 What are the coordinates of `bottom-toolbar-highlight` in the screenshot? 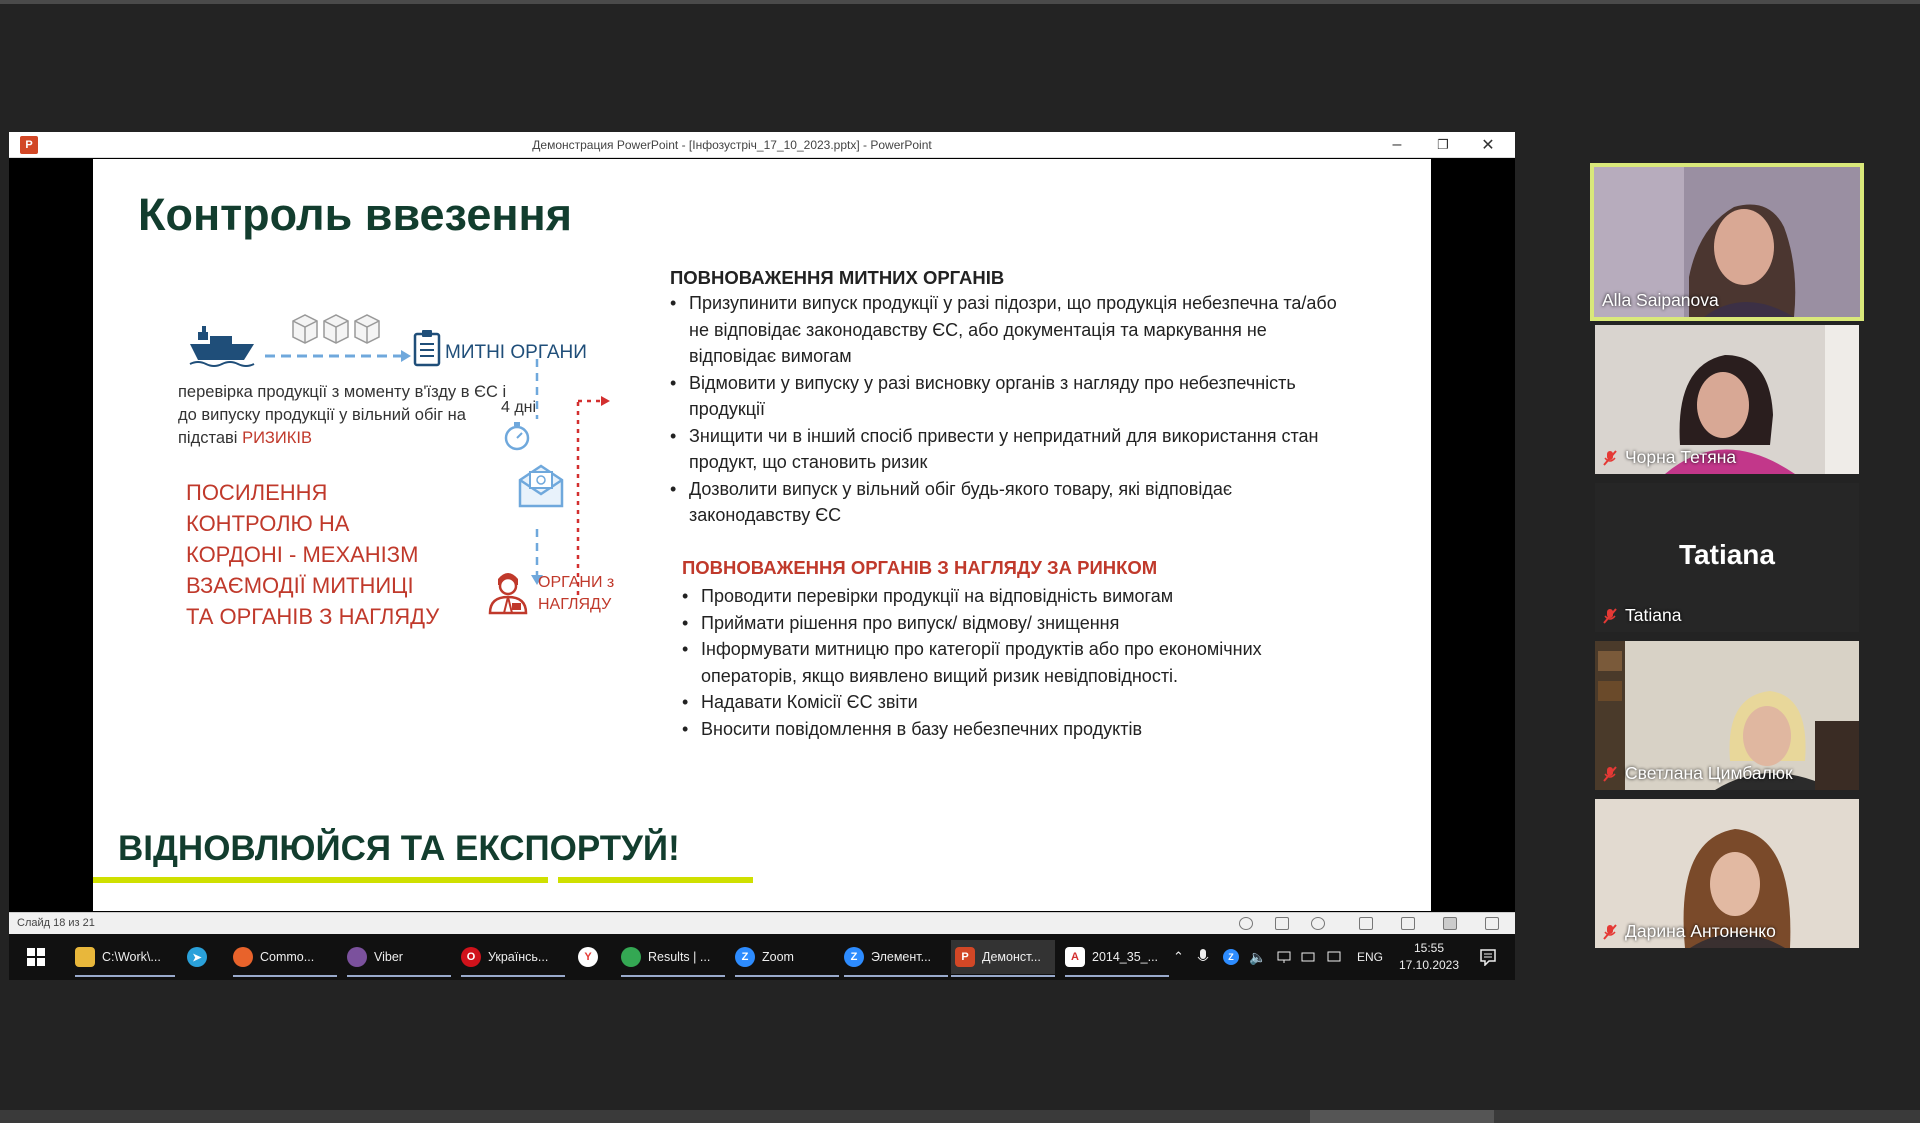 It's located at (1402, 1116).